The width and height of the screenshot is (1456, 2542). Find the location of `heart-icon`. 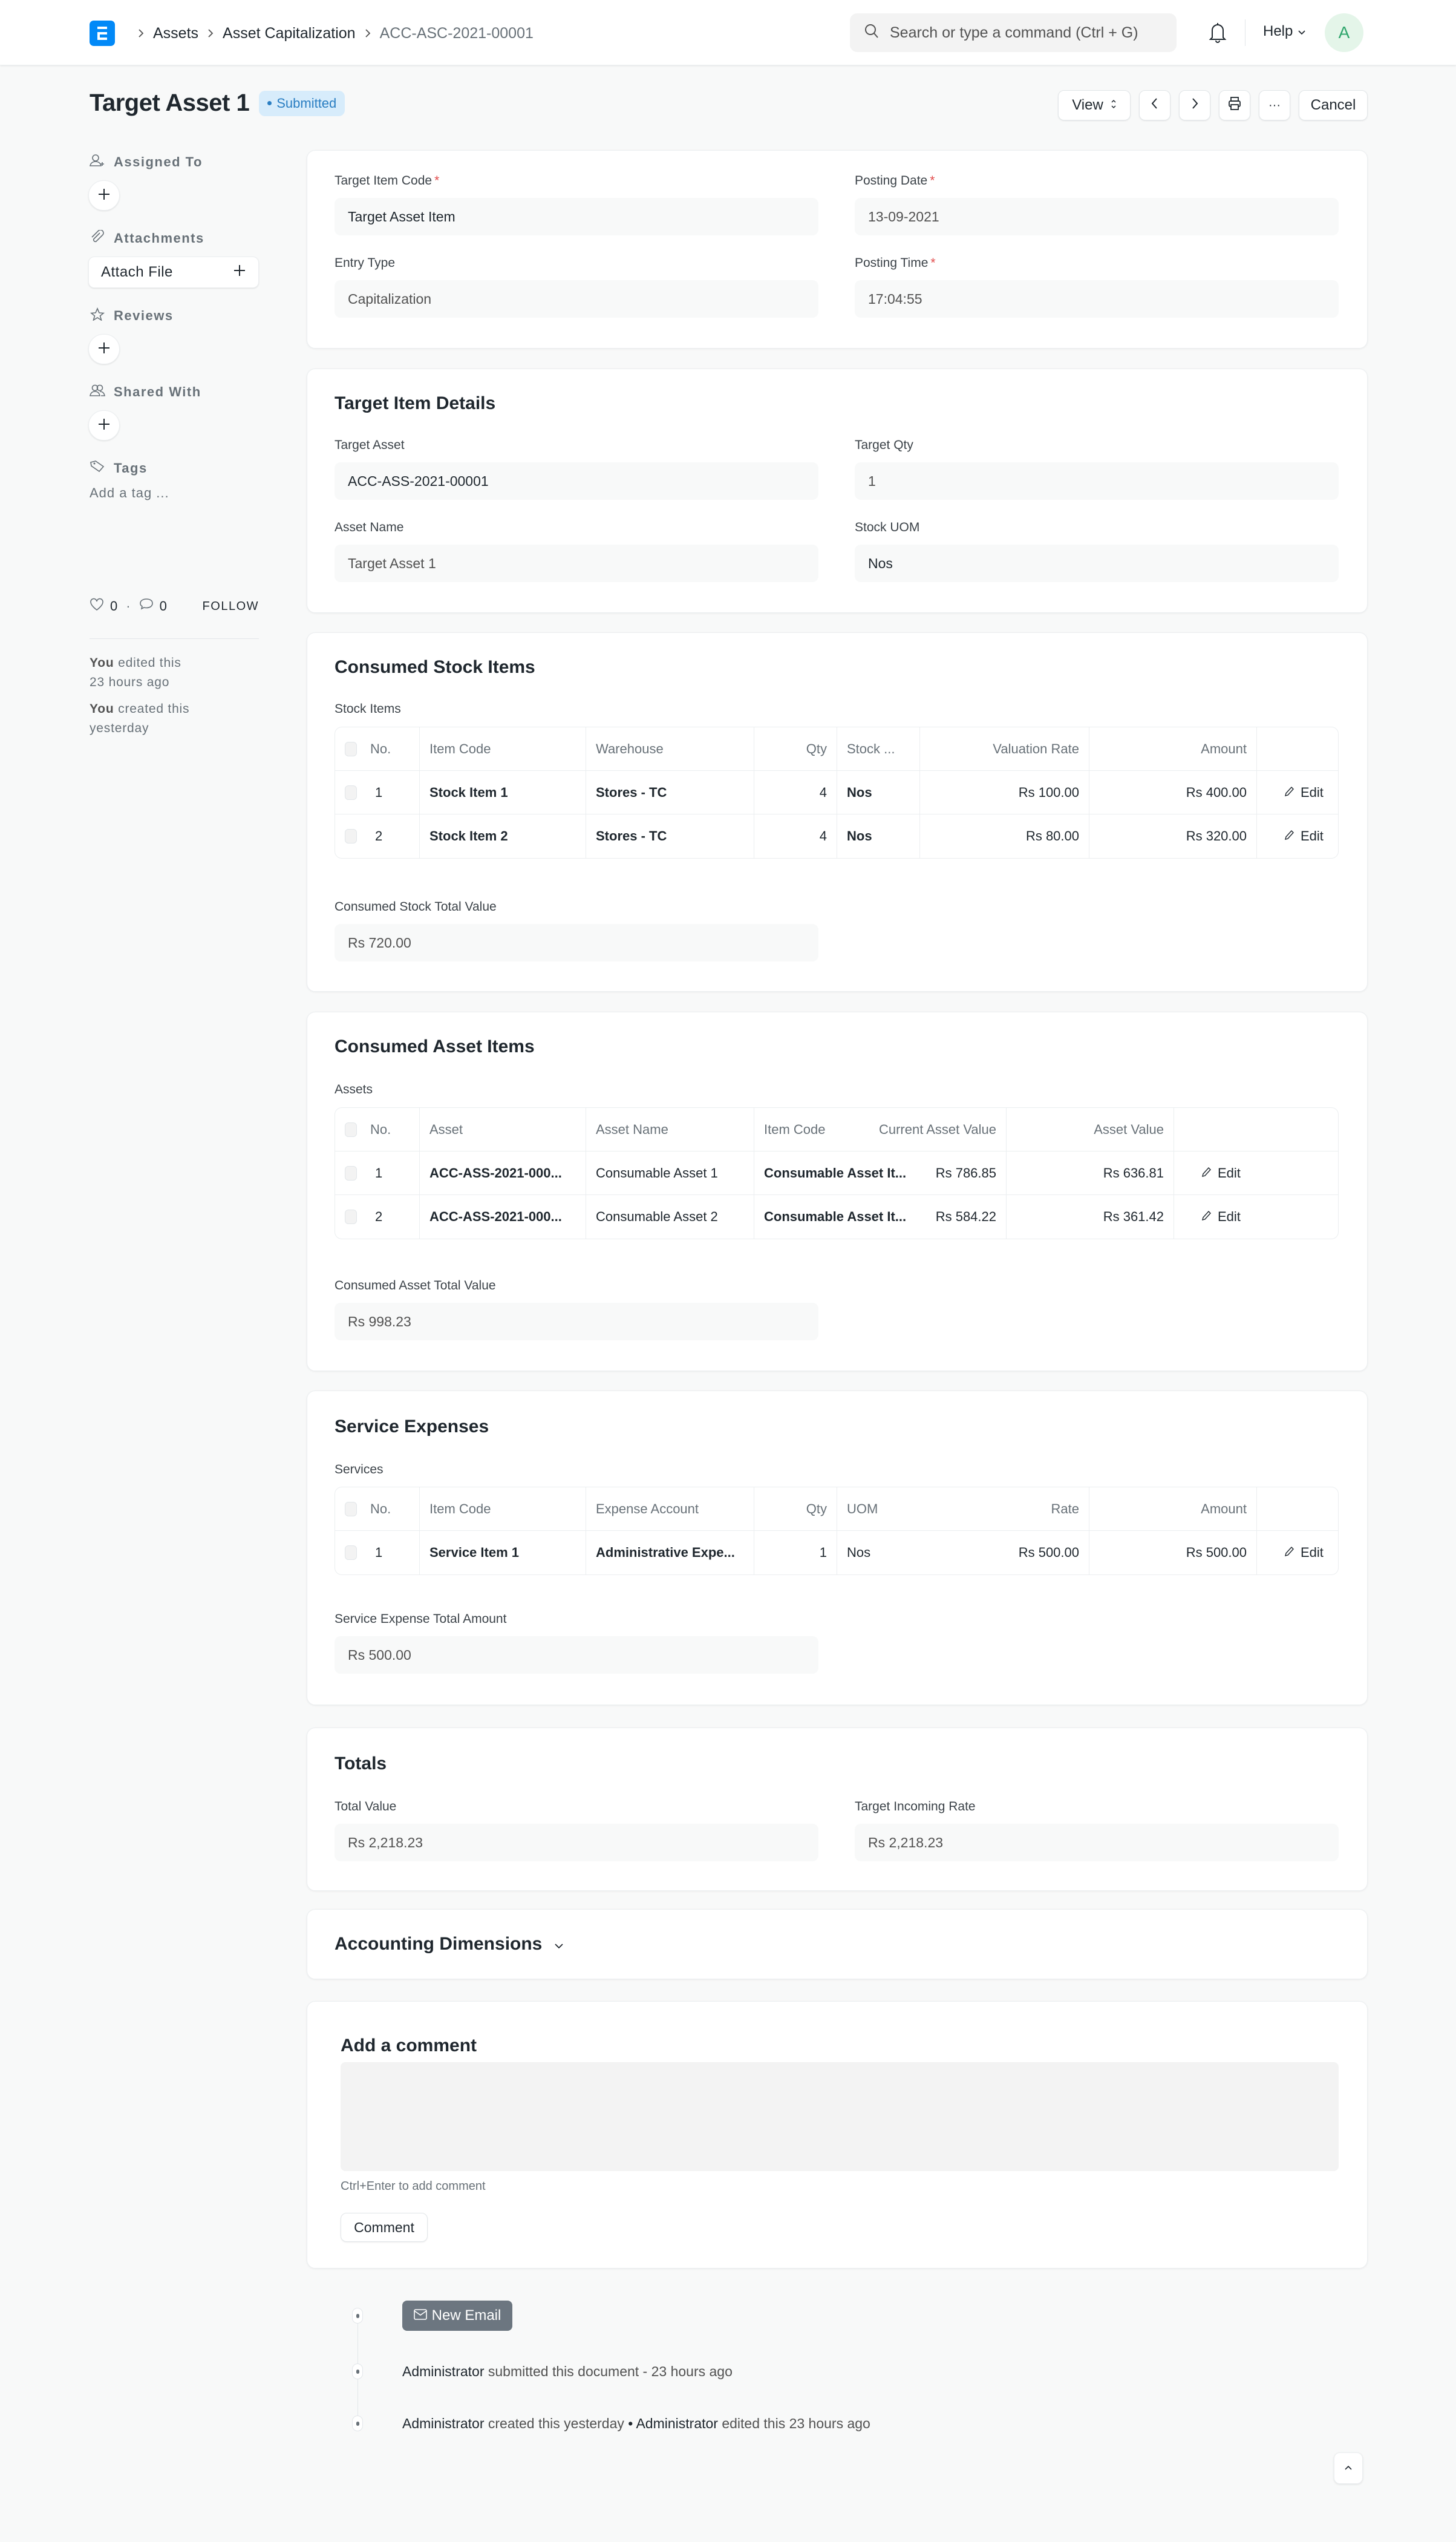

heart-icon is located at coordinates (97, 606).